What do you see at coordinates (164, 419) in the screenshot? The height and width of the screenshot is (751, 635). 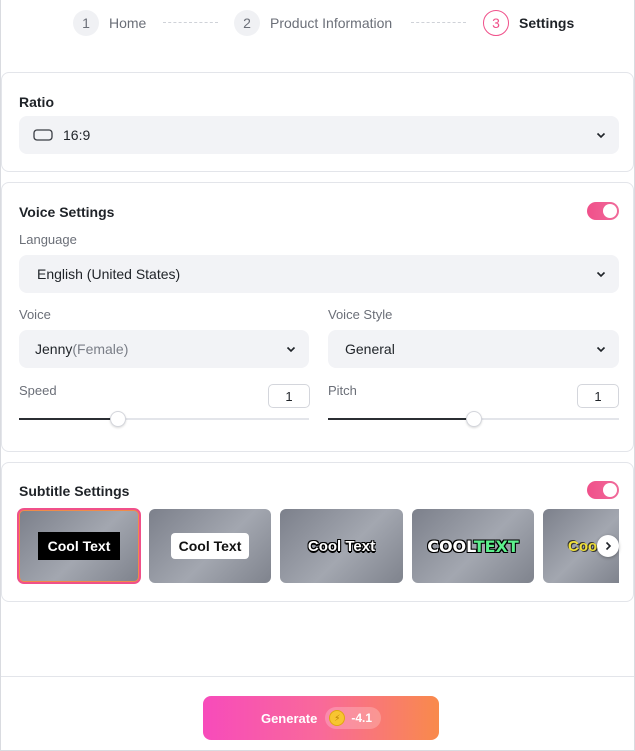 I see `speed-slider` at bounding box center [164, 419].